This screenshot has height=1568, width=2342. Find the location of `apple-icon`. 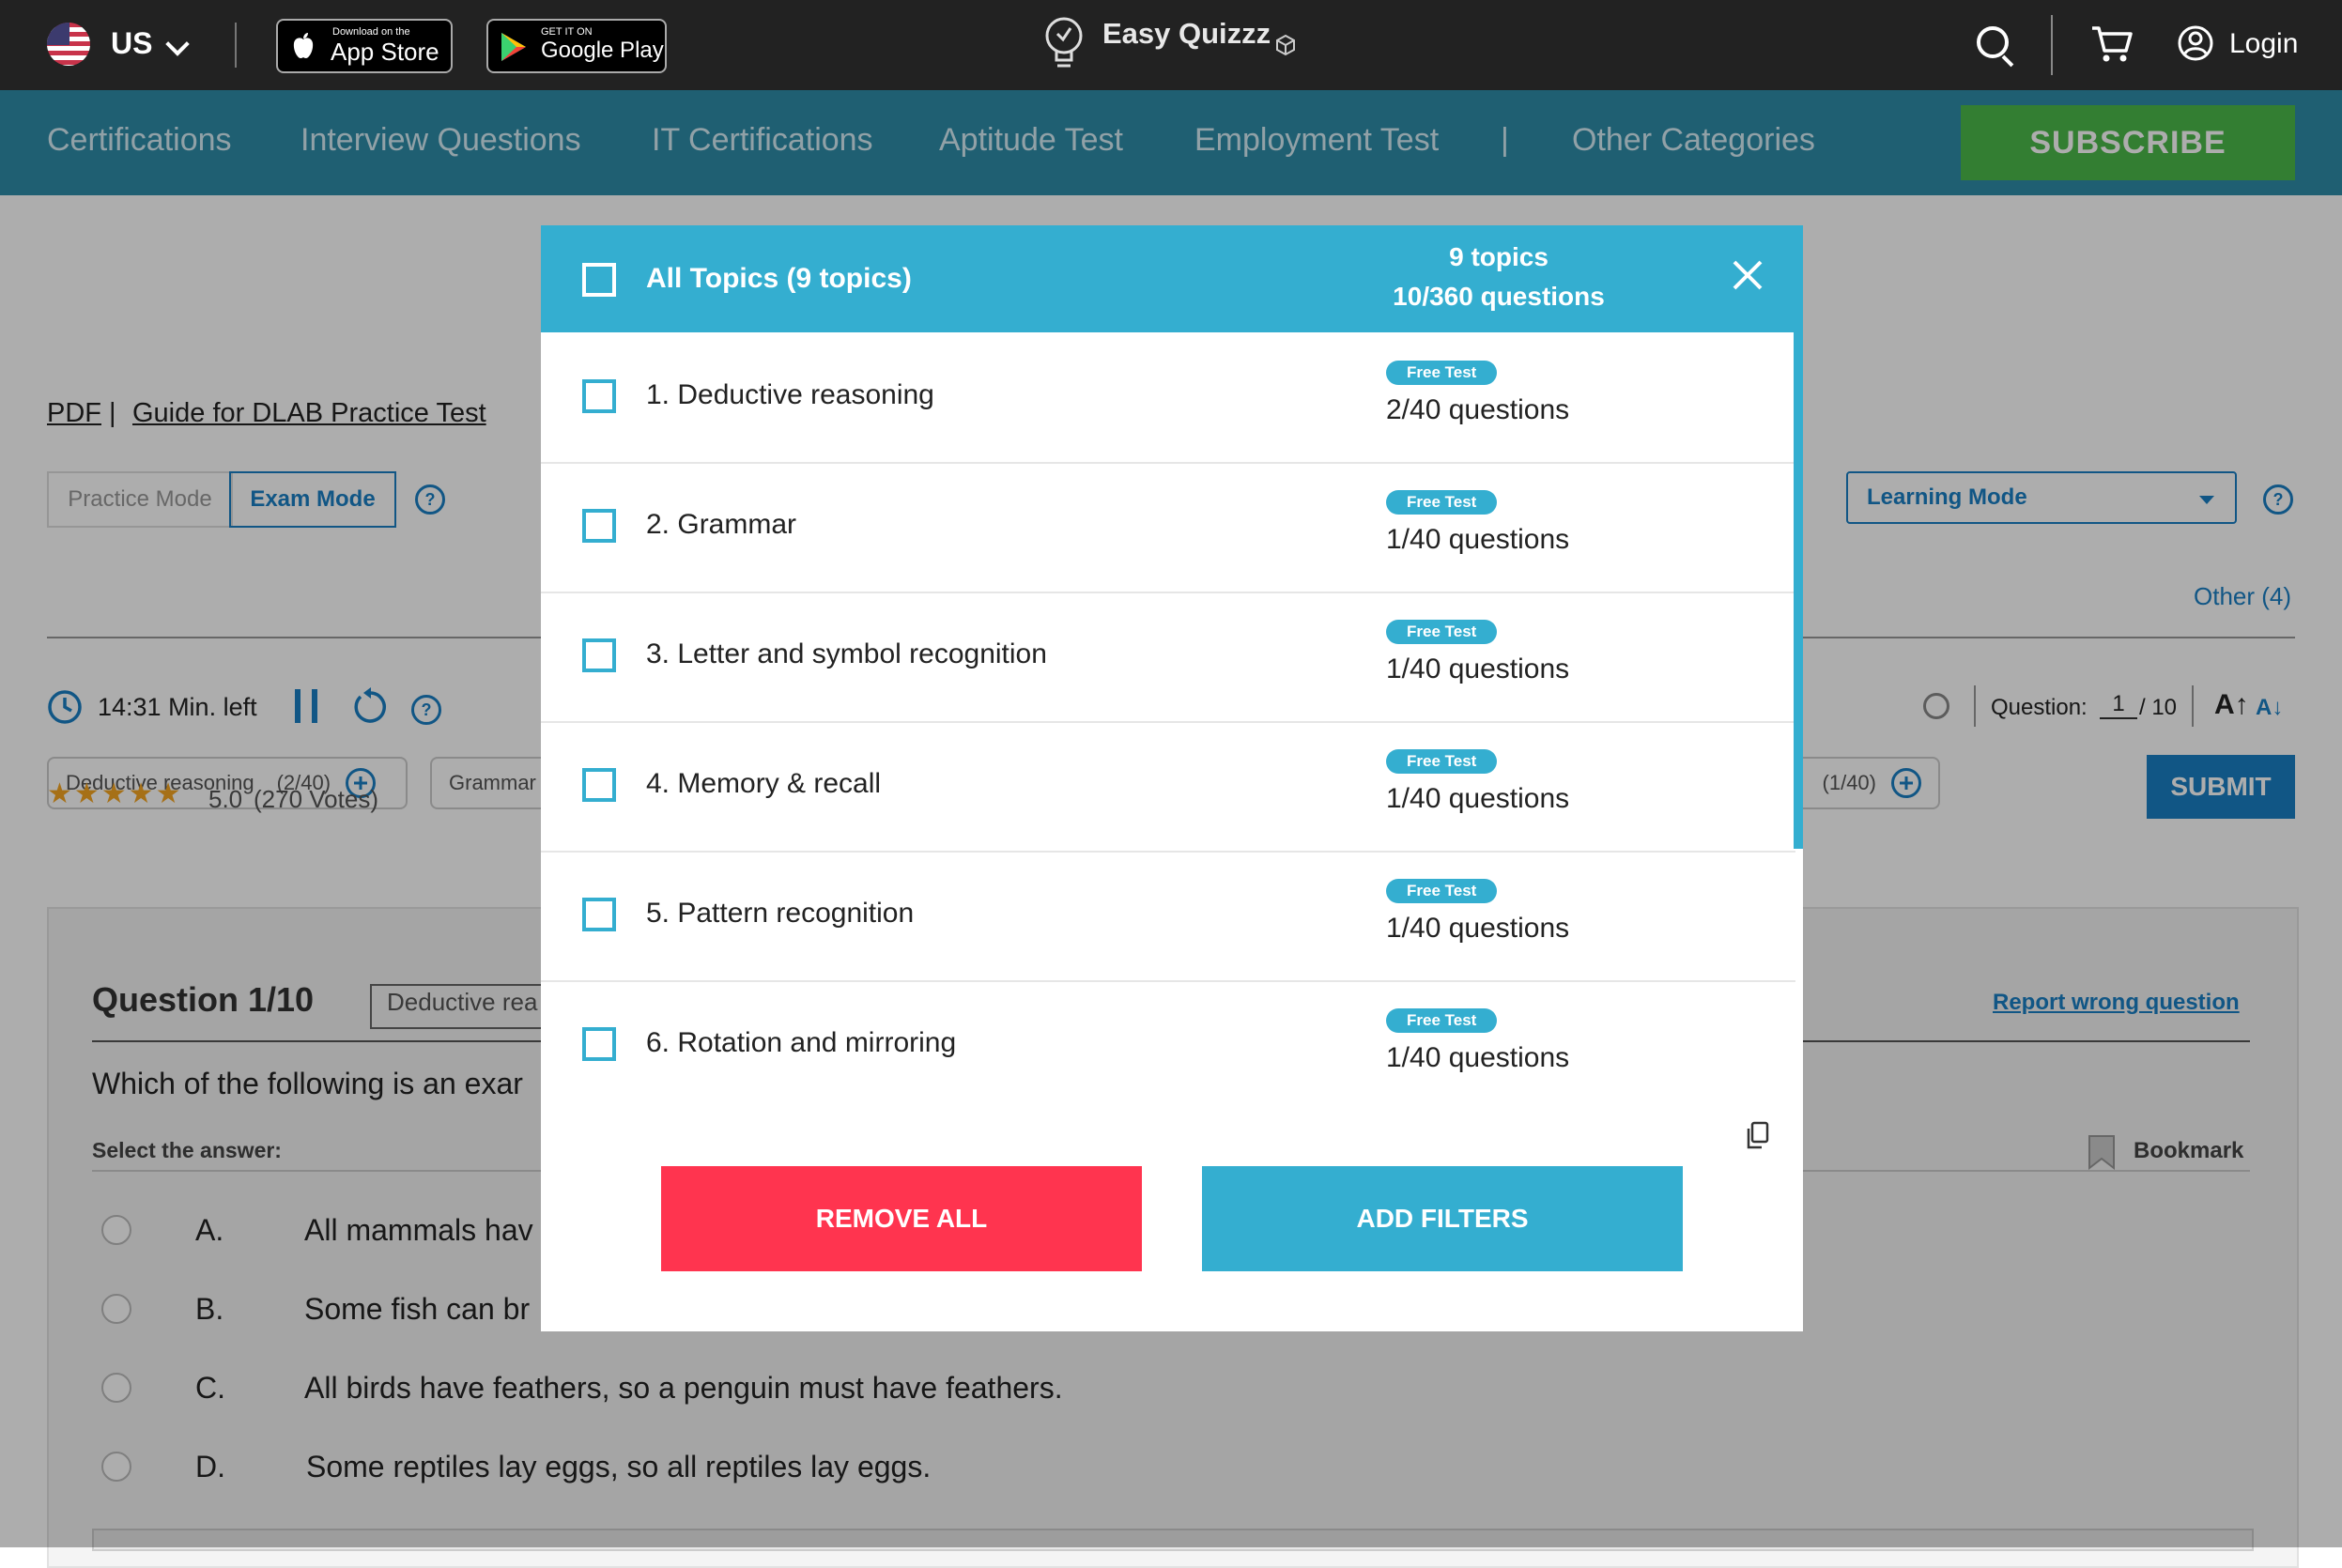

apple-icon is located at coordinates (303, 46).